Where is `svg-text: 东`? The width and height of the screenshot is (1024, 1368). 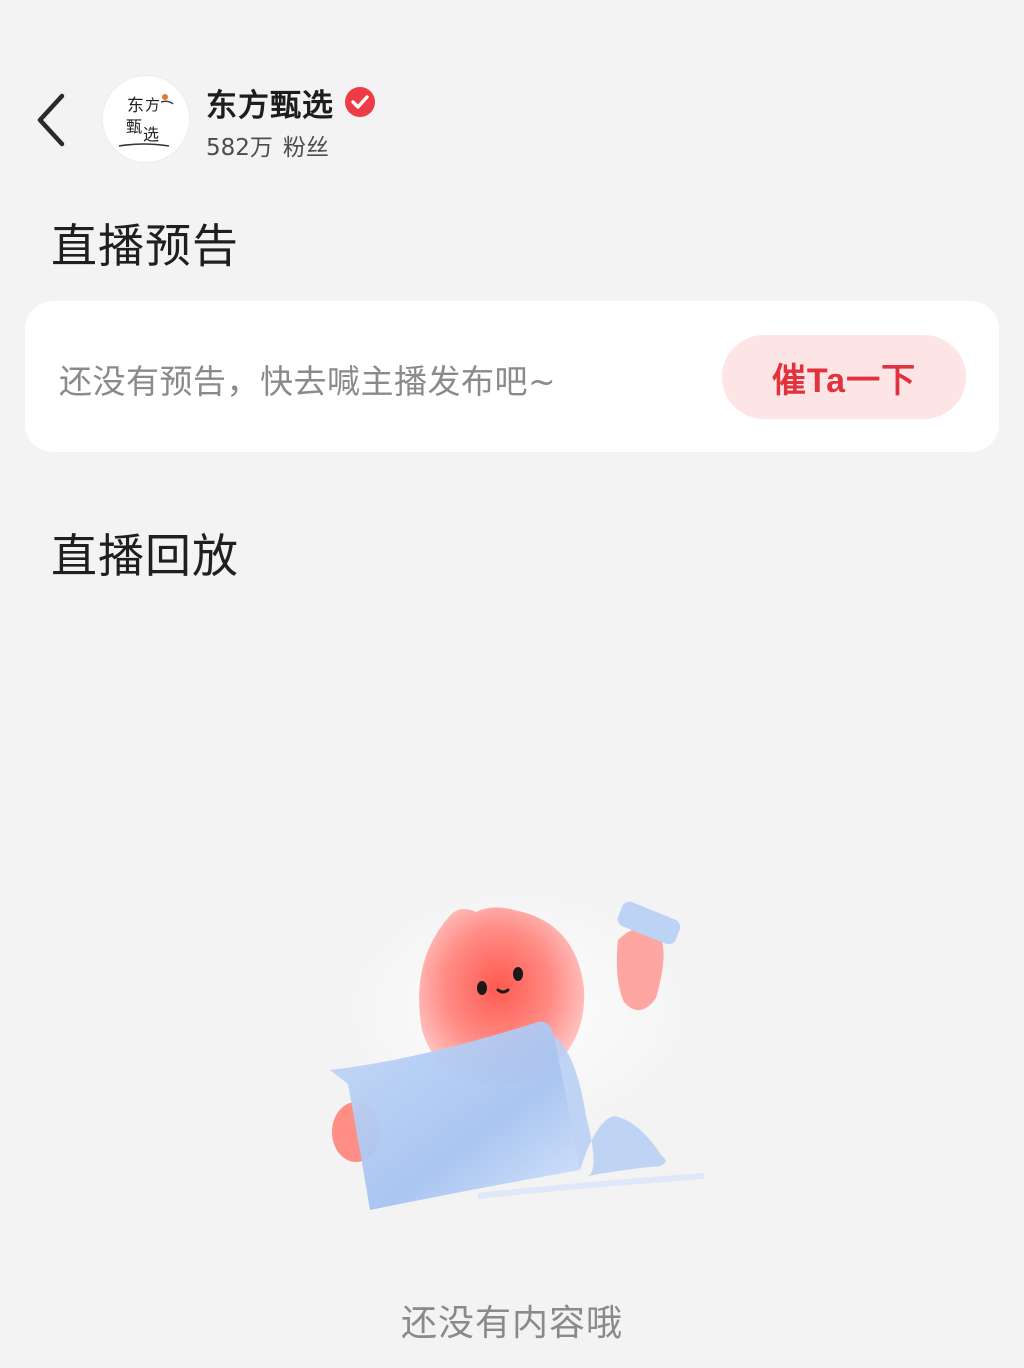
svg-text: 东 is located at coordinates (135, 106).